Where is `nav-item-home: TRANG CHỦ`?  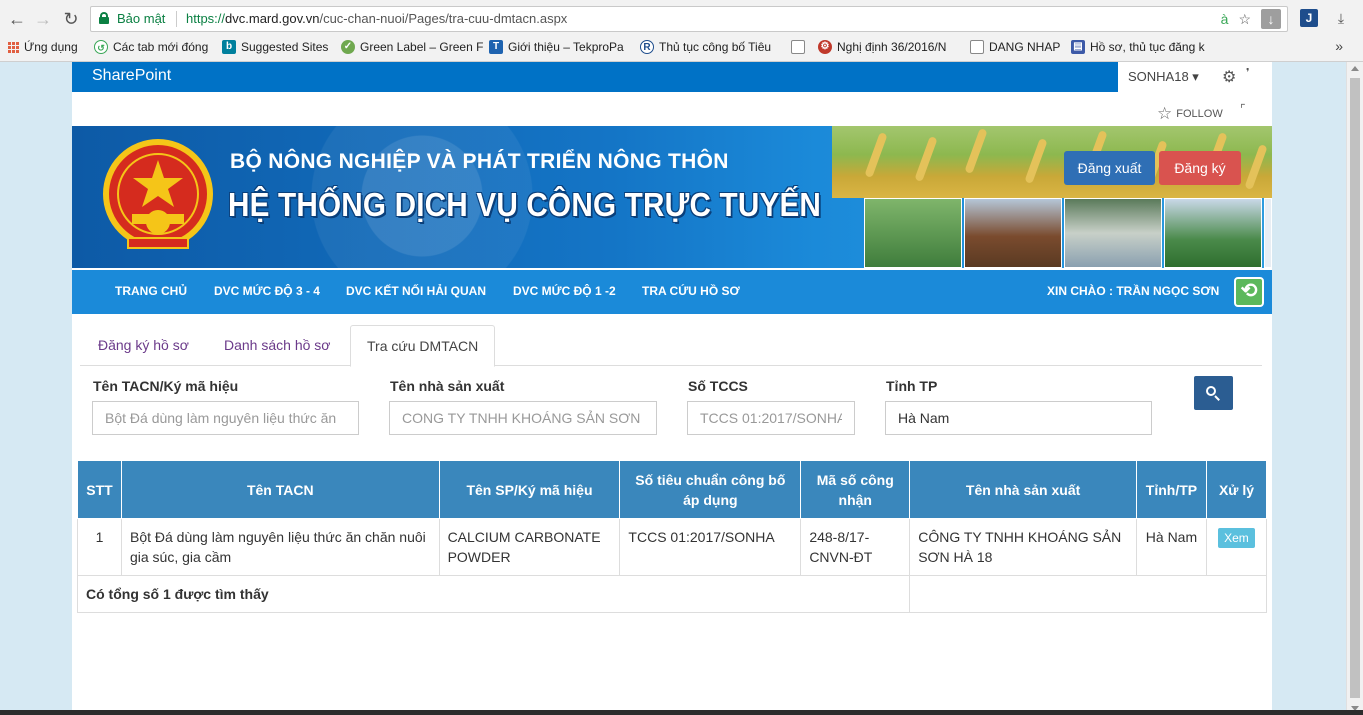 nav-item-home: TRANG CHỦ is located at coordinates (151, 291).